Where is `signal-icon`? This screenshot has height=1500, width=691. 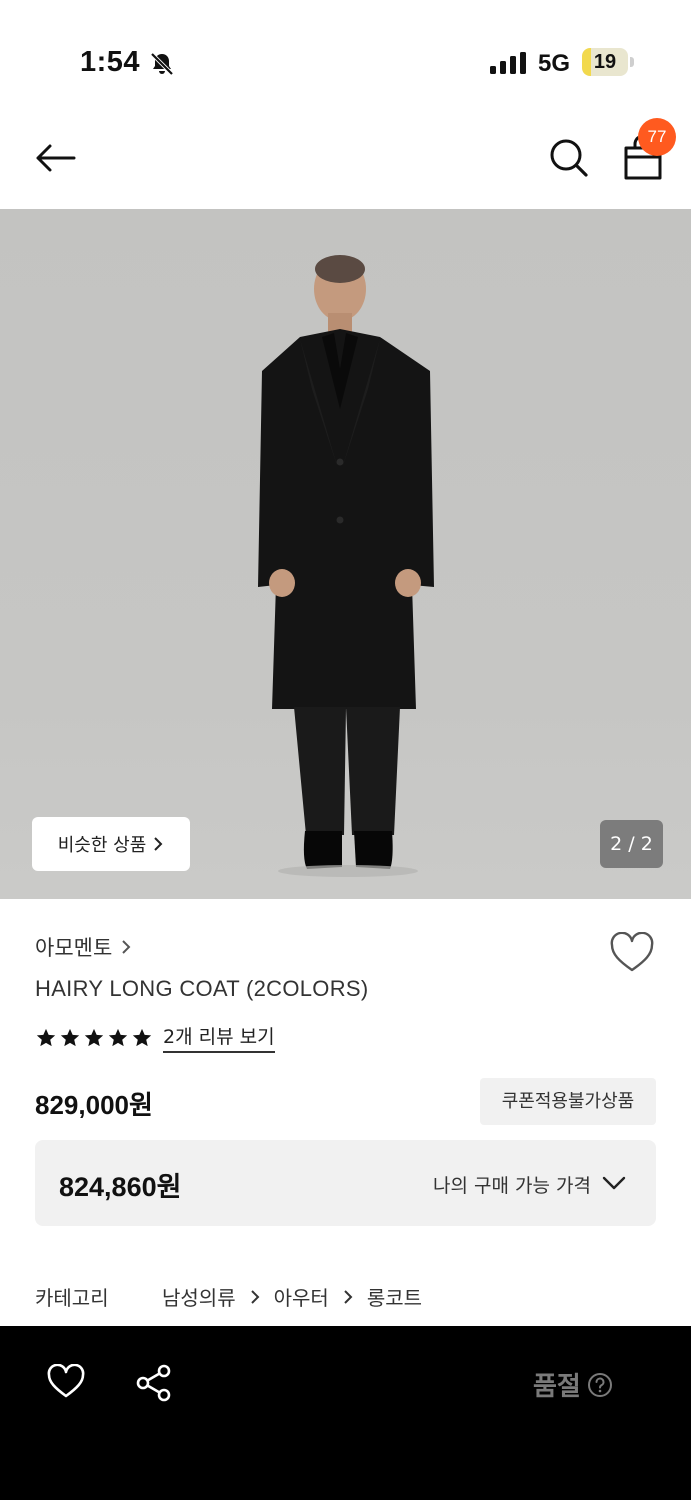
signal-icon is located at coordinates (508, 63).